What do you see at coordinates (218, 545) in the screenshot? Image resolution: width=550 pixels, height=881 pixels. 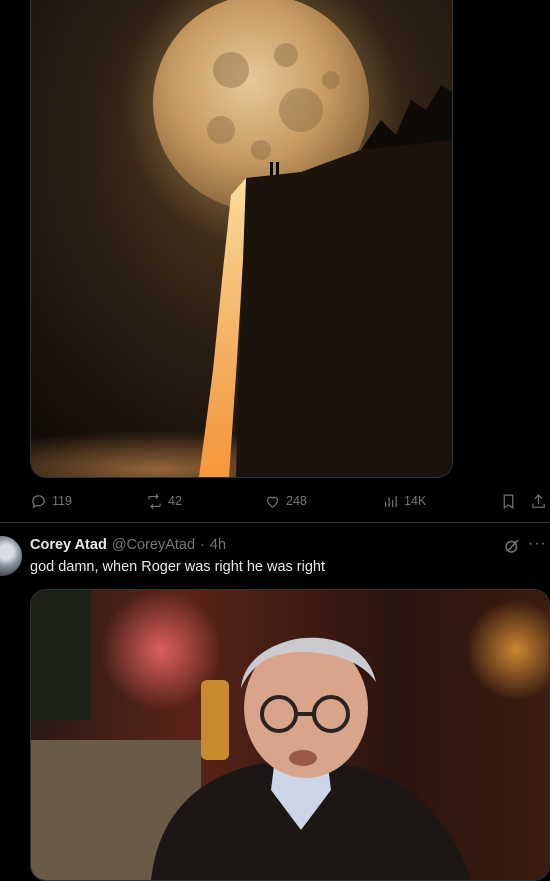 I see `post-timestamp: 4h` at bounding box center [218, 545].